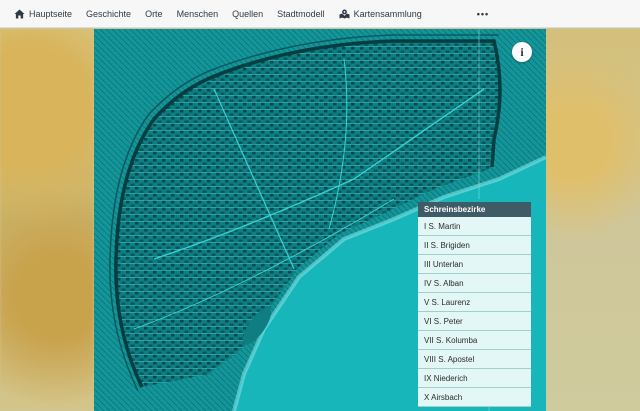 This screenshot has width=640, height=411. I want to click on nav-item-label: Orte, so click(154, 13).